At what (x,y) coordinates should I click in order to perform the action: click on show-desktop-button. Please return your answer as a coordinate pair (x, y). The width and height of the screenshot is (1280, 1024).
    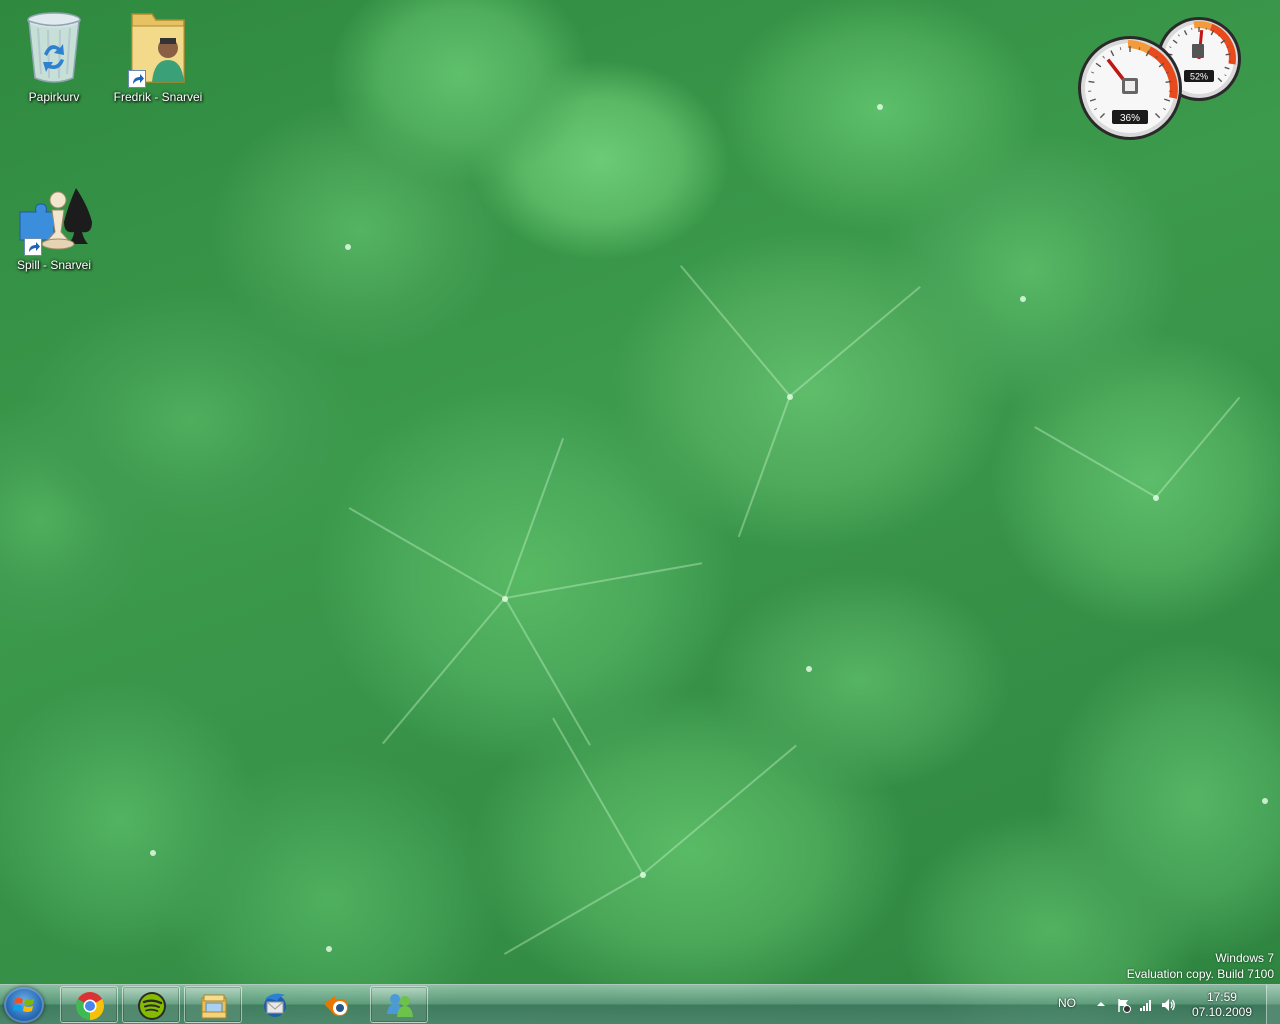
    Looking at the image, I should click on (1273, 1004).